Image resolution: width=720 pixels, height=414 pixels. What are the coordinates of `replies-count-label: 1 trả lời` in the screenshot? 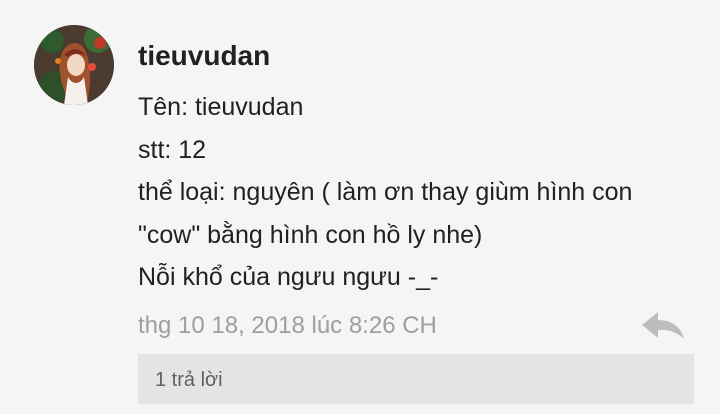 It's located at (189, 380).